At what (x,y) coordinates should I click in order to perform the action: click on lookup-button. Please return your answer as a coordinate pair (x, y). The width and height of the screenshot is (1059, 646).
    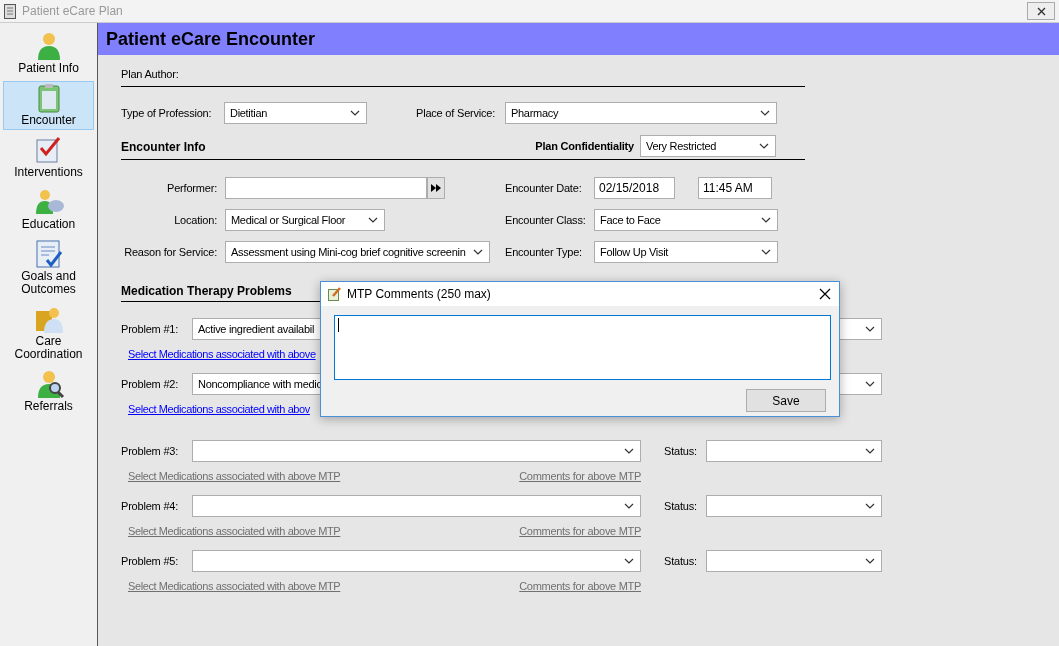
    Looking at the image, I should click on (436, 188).